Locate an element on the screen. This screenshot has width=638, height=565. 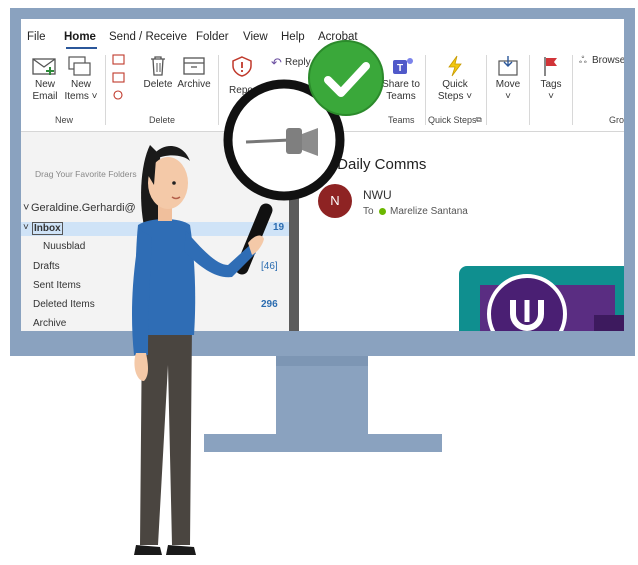
svg-text: T is located at coordinates (400, 68).